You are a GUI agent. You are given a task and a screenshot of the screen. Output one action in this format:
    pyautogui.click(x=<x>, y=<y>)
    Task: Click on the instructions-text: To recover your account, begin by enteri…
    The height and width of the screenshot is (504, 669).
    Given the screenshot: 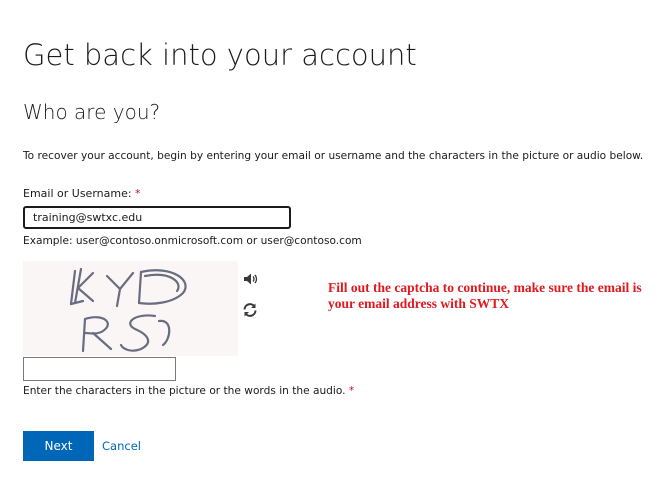 What is the action you would take?
    pyautogui.click(x=333, y=156)
    